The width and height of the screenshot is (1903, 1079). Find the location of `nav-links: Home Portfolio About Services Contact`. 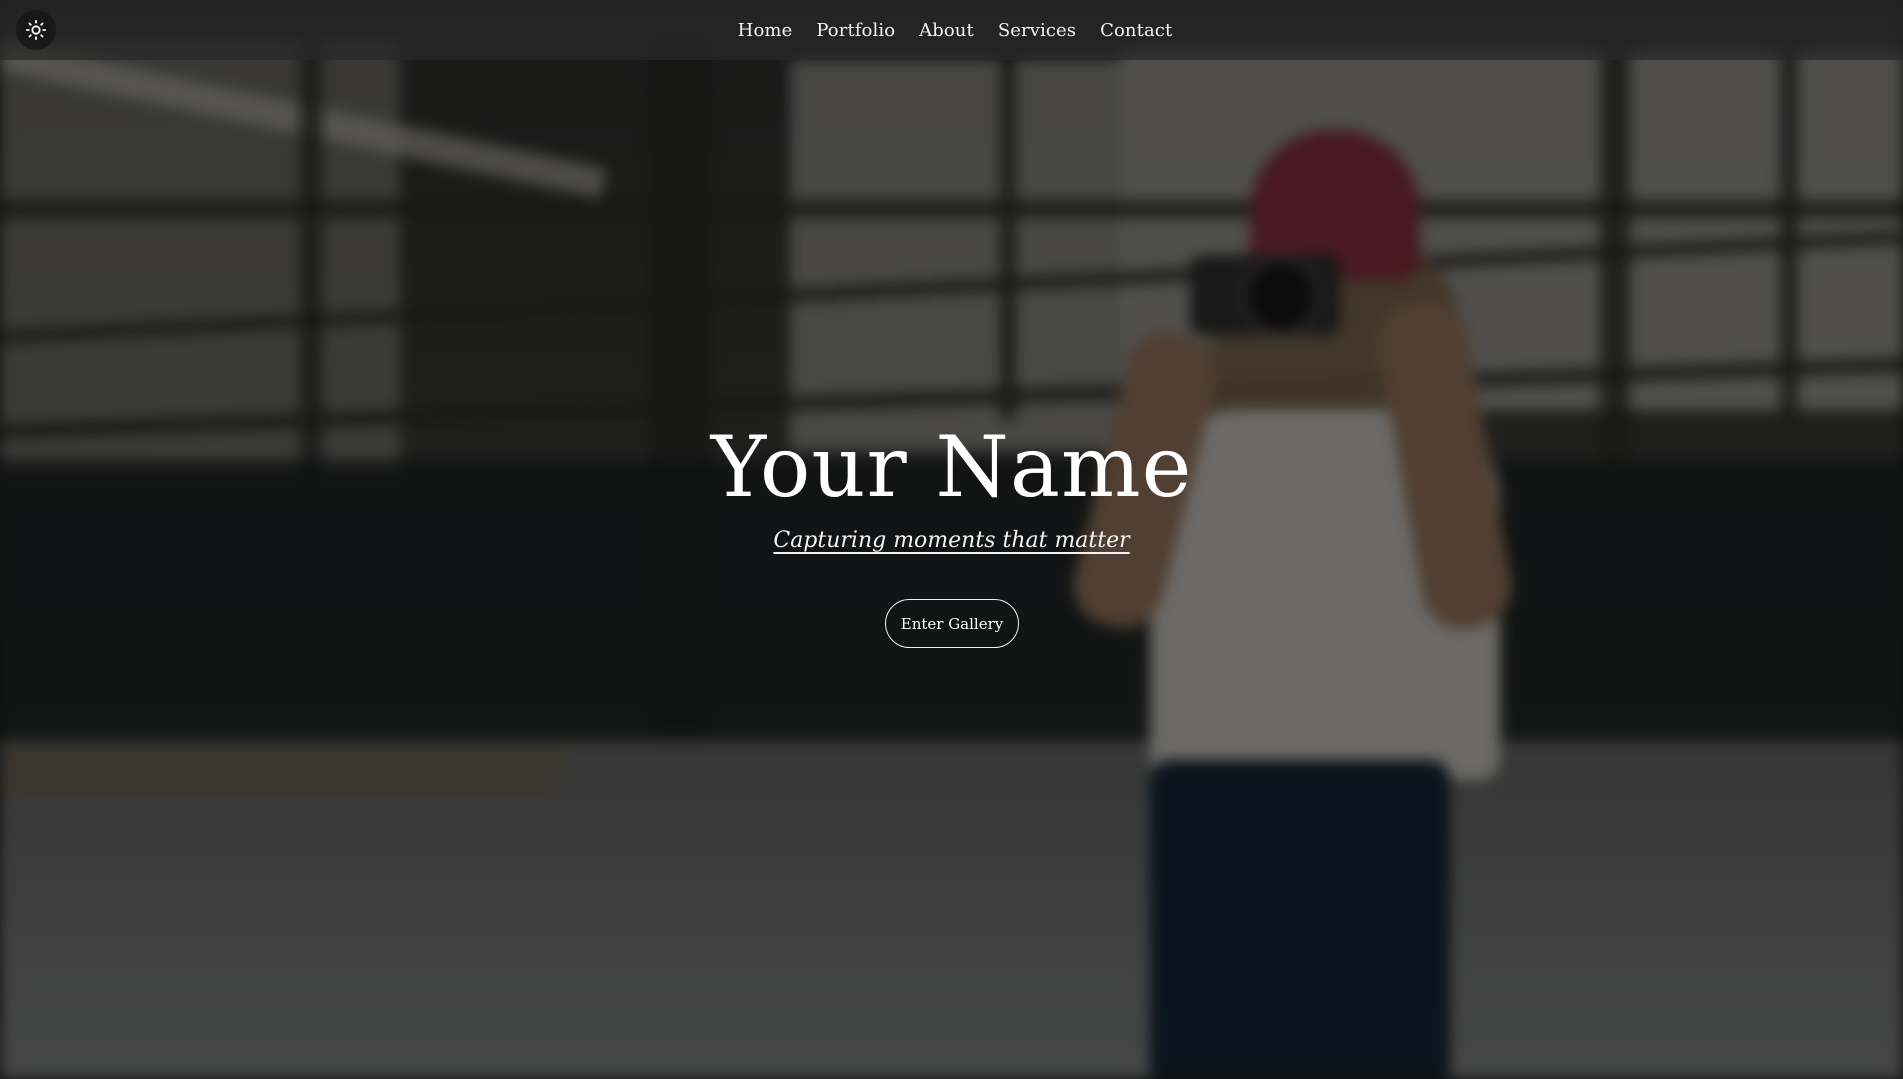

nav-links: Home Portfolio About Services Contact is located at coordinates (951, 30).